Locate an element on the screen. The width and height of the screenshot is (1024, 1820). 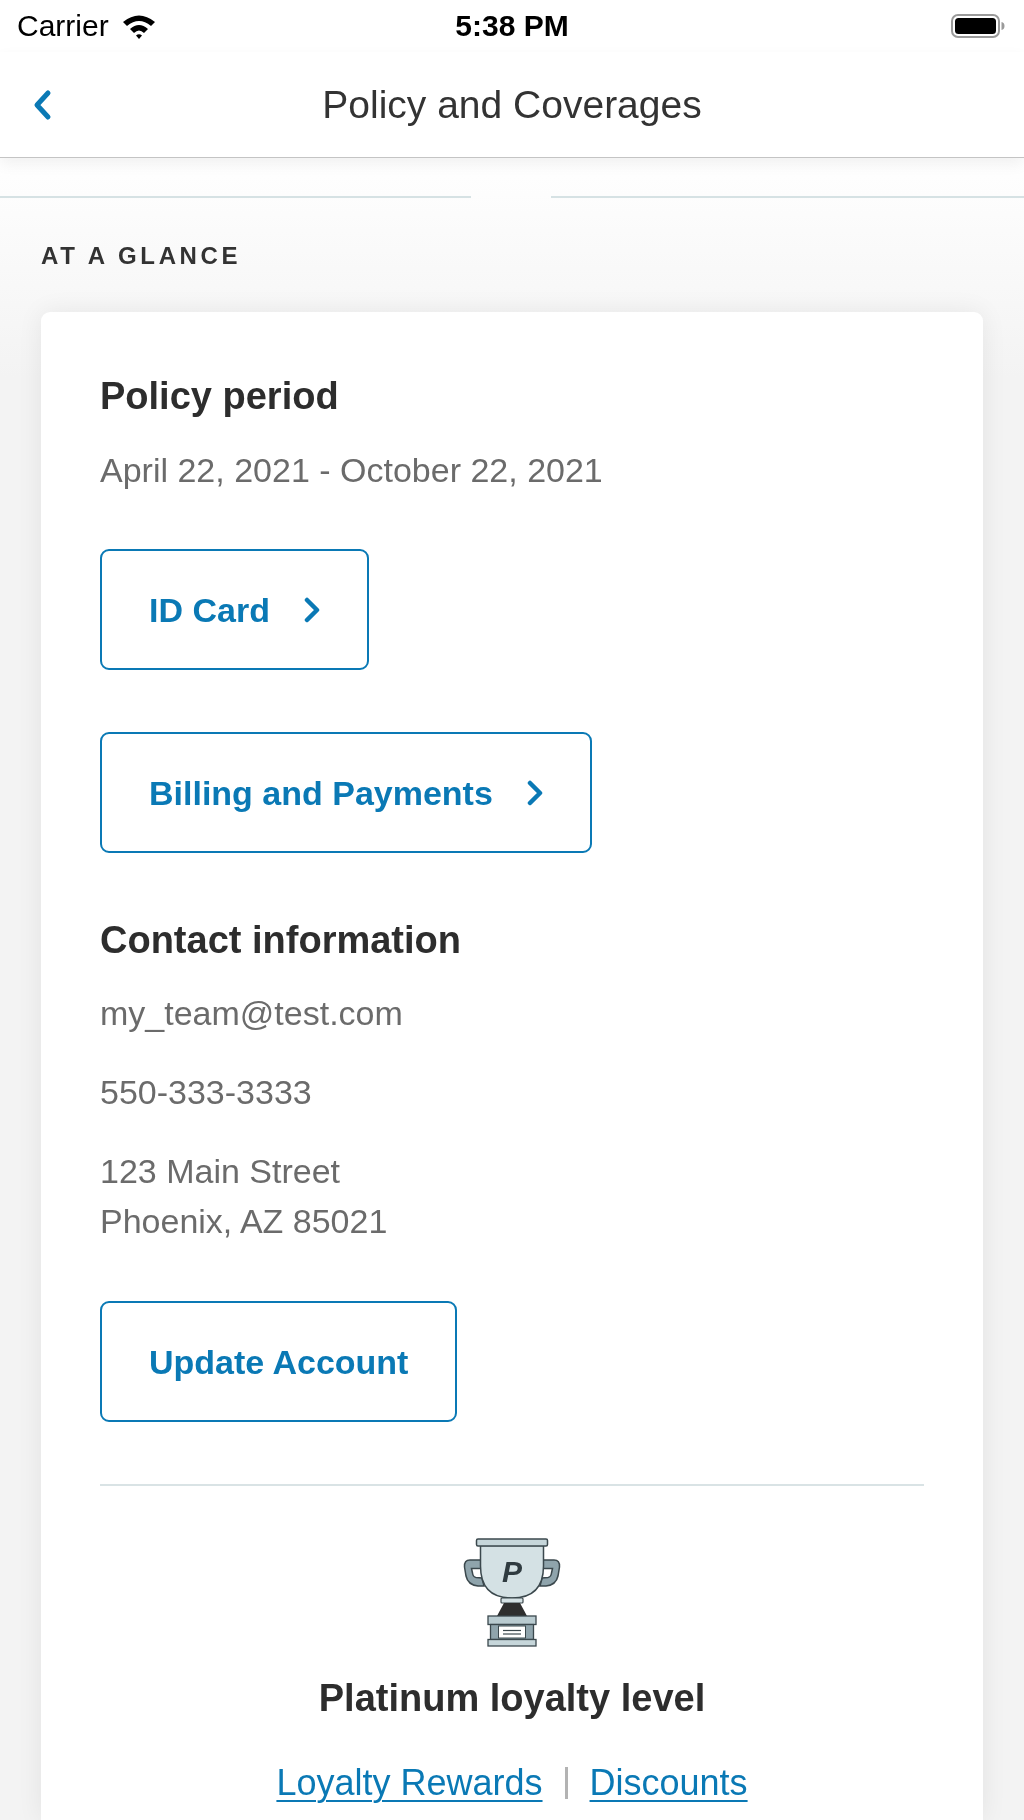
battery-icon is located at coordinates (978, 26).